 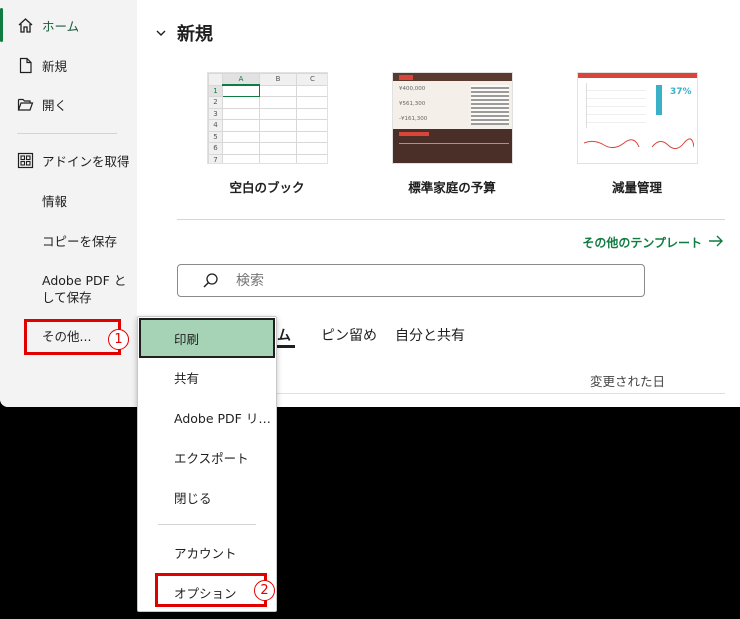 I want to click on annotation-step-1: 1, so click(x=118, y=339).